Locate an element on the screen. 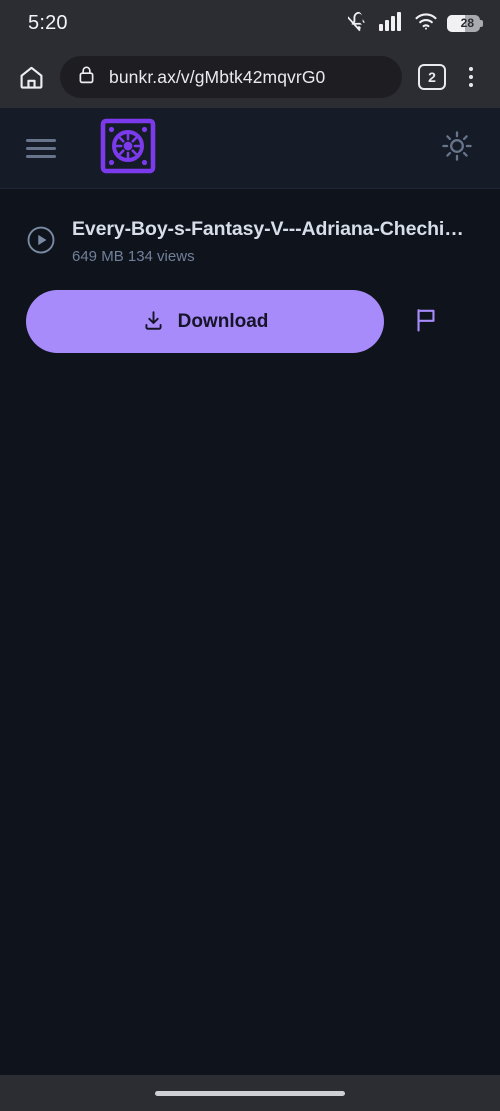 The image size is (500, 1111). status-bar-clock: 5:20 is located at coordinates (48, 22).